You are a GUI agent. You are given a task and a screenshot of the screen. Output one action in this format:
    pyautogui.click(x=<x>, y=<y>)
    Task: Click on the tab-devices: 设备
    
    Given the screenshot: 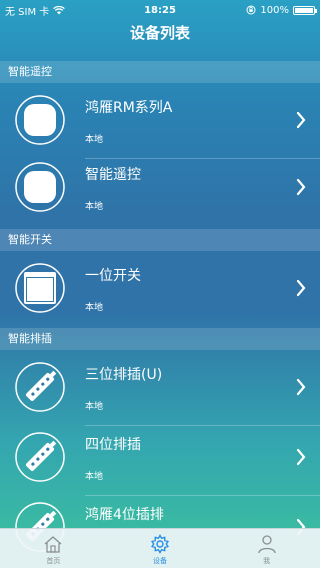 What is the action you would take?
    pyautogui.click(x=160, y=548)
    